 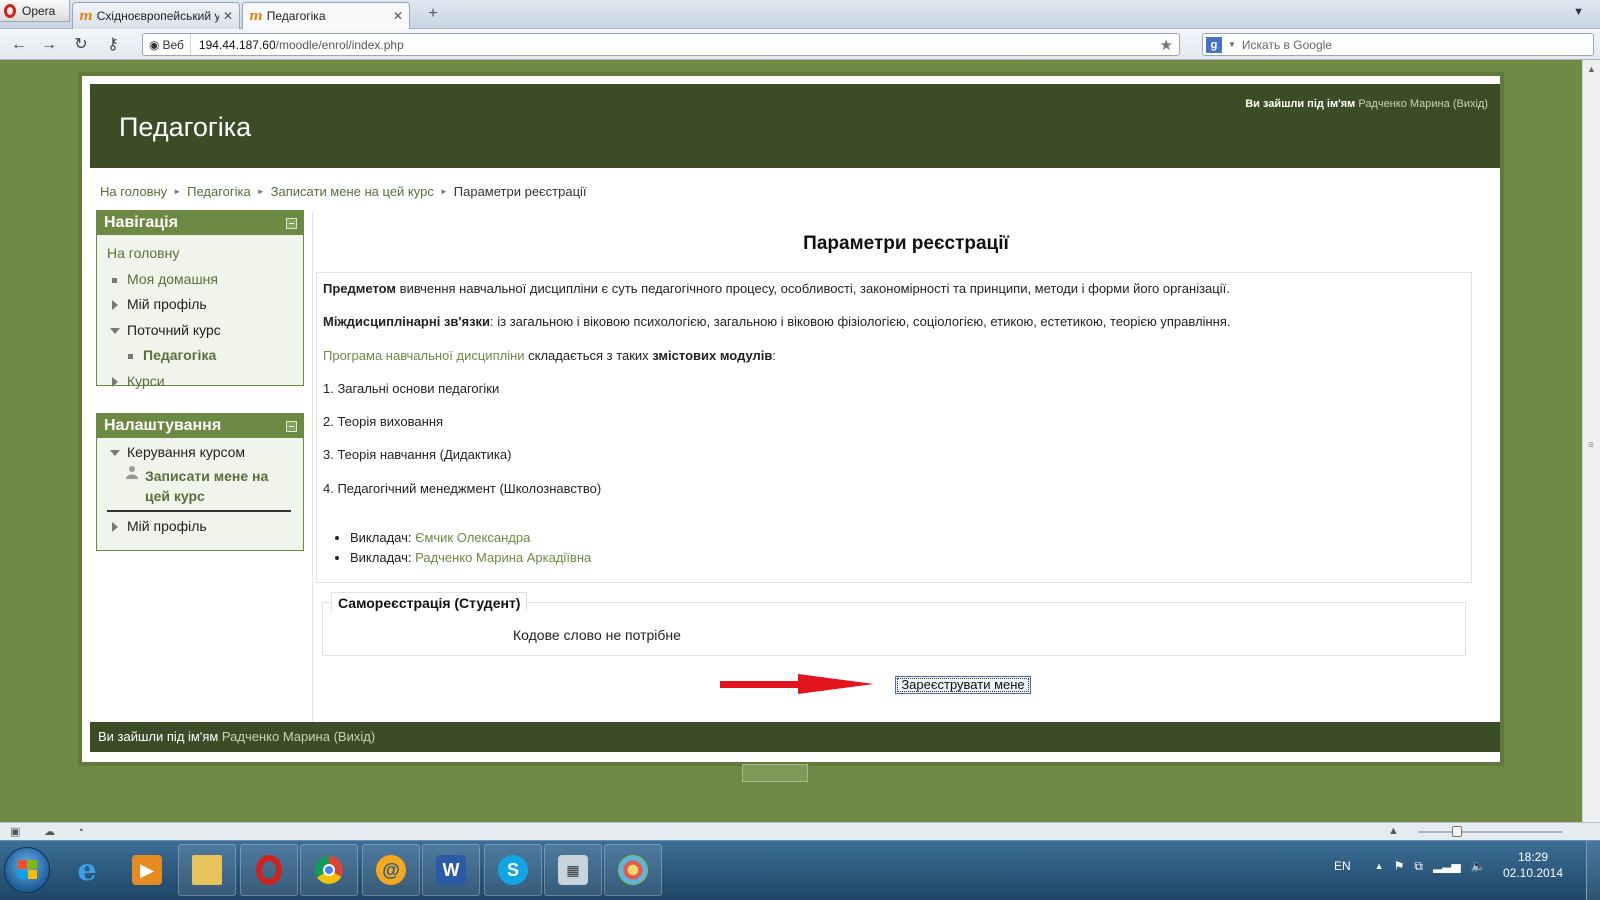 What do you see at coordinates (113, 45) in the screenshot?
I see `key-icon: ⚷` at bounding box center [113, 45].